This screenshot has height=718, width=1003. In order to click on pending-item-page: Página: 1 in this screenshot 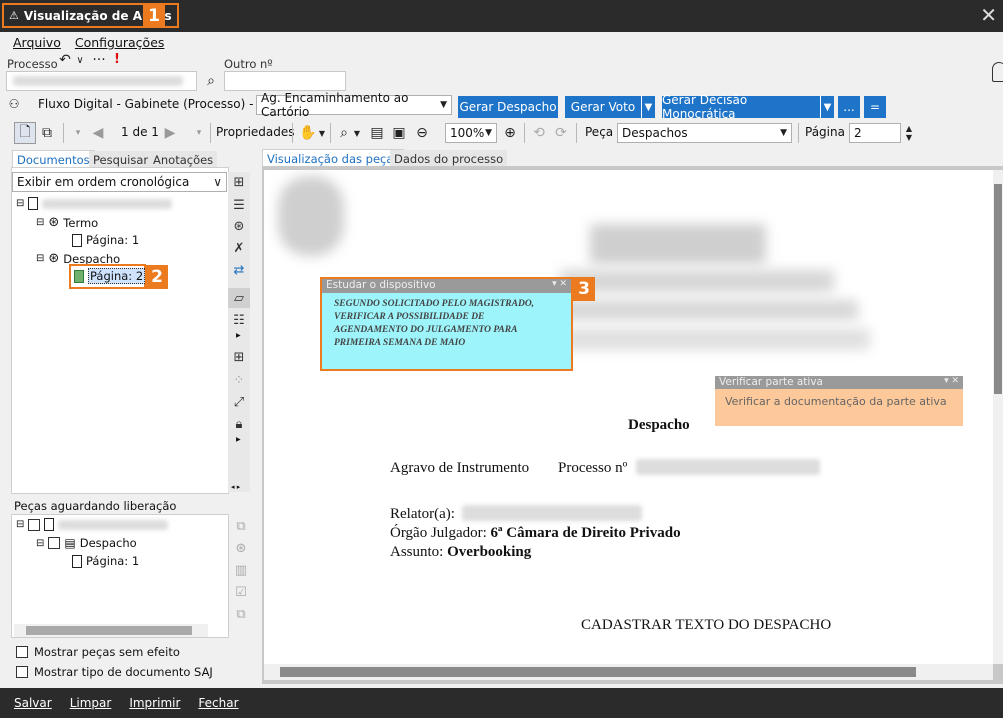, I will do `click(105, 561)`.